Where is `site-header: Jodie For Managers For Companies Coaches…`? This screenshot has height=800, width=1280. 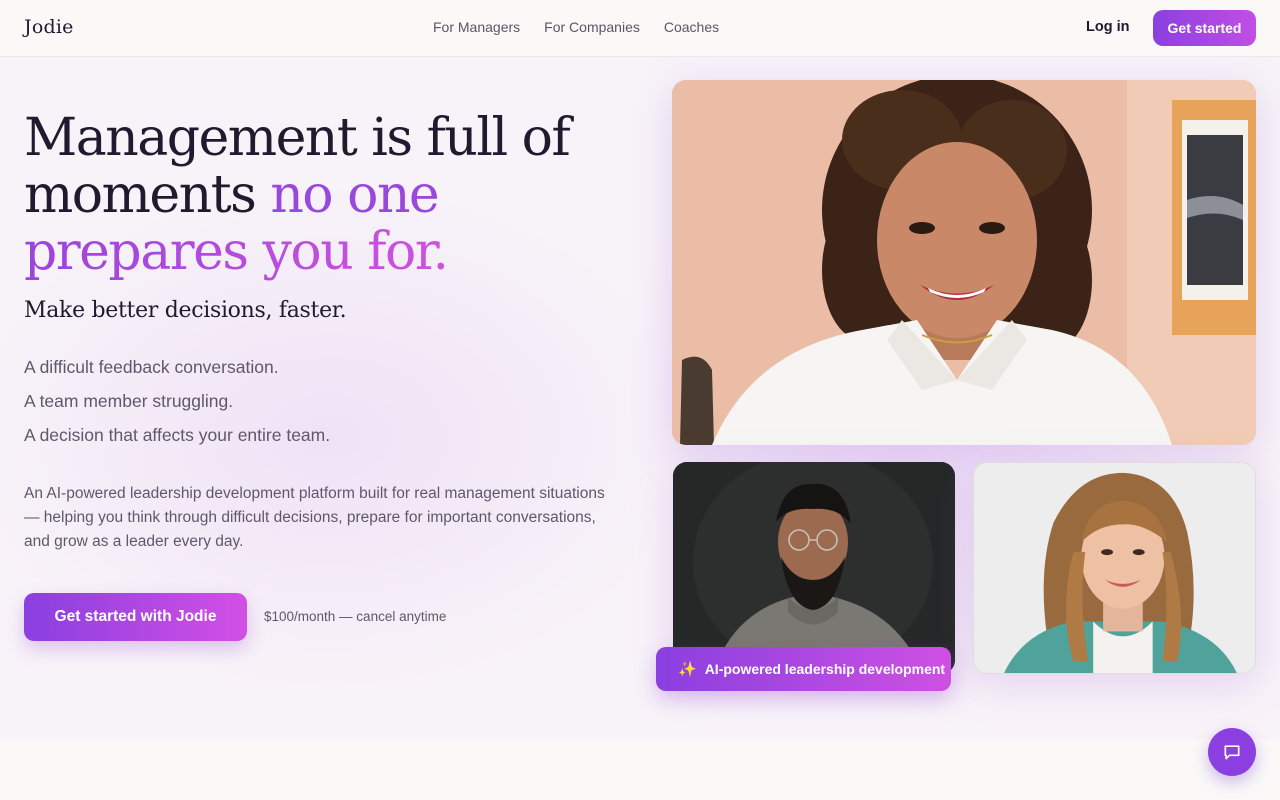 site-header: Jodie For Managers For Companies Coaches… is located at coordinates (640, 28).